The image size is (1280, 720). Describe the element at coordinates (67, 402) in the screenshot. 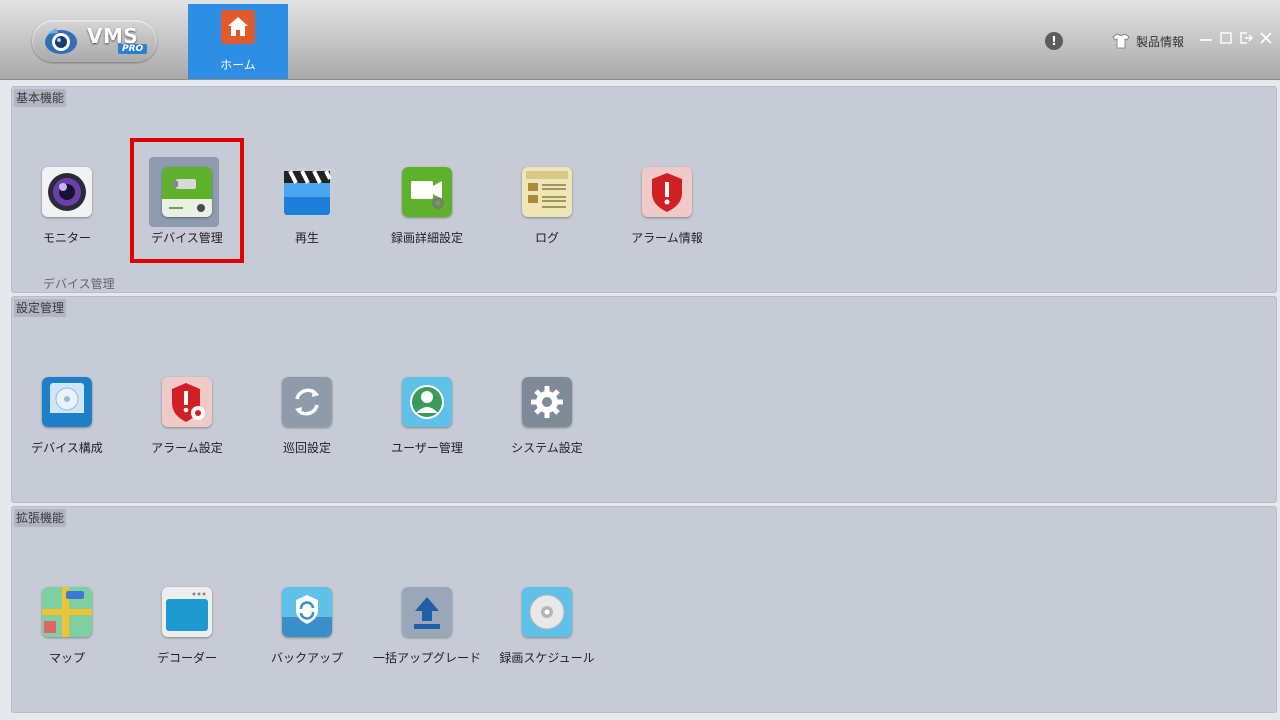

I see `hard-disk-icon` at that location.